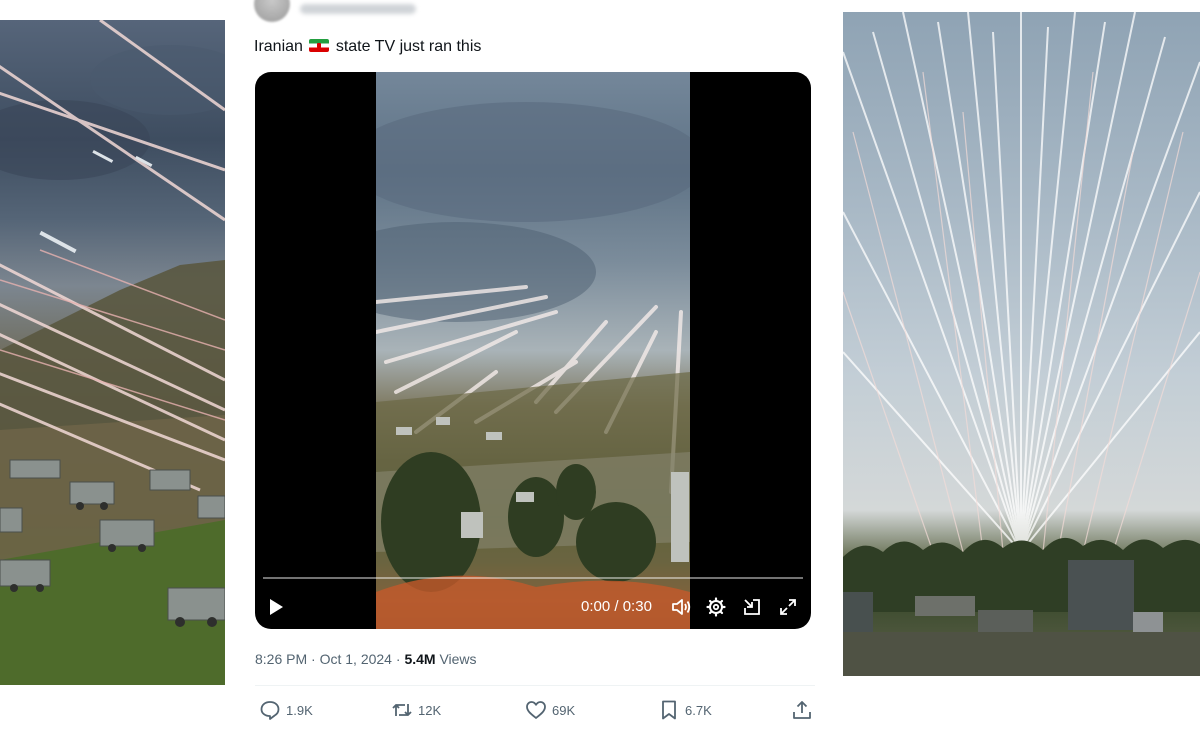 The width and height of the screenshot is (1200, 730). I want to click on blurred-handle, so click(358, 9).